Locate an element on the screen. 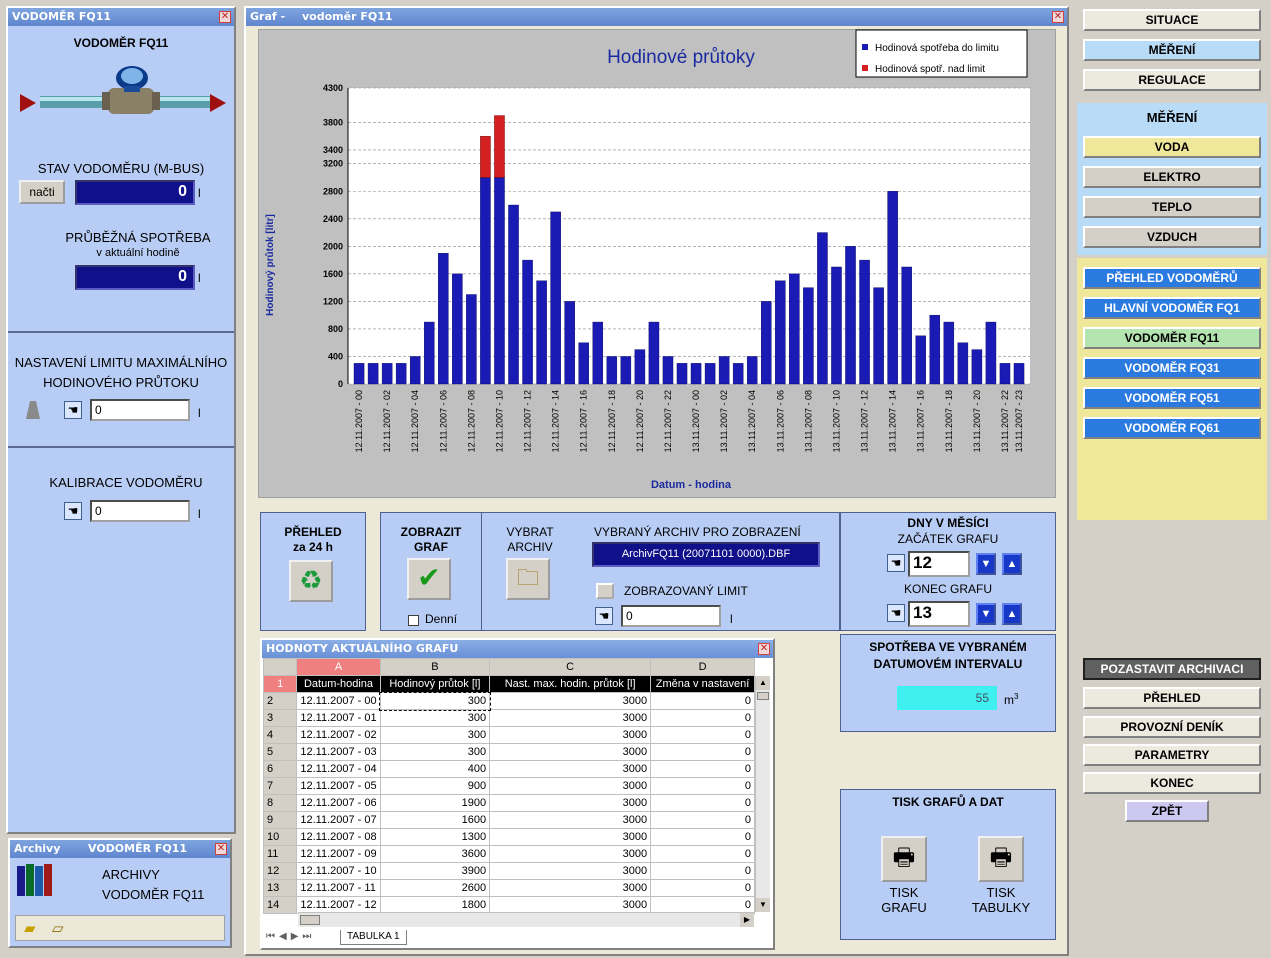 This screenshot has width=1271, height=958. cell-flow: 1300 is located at coordinates (435, 837).